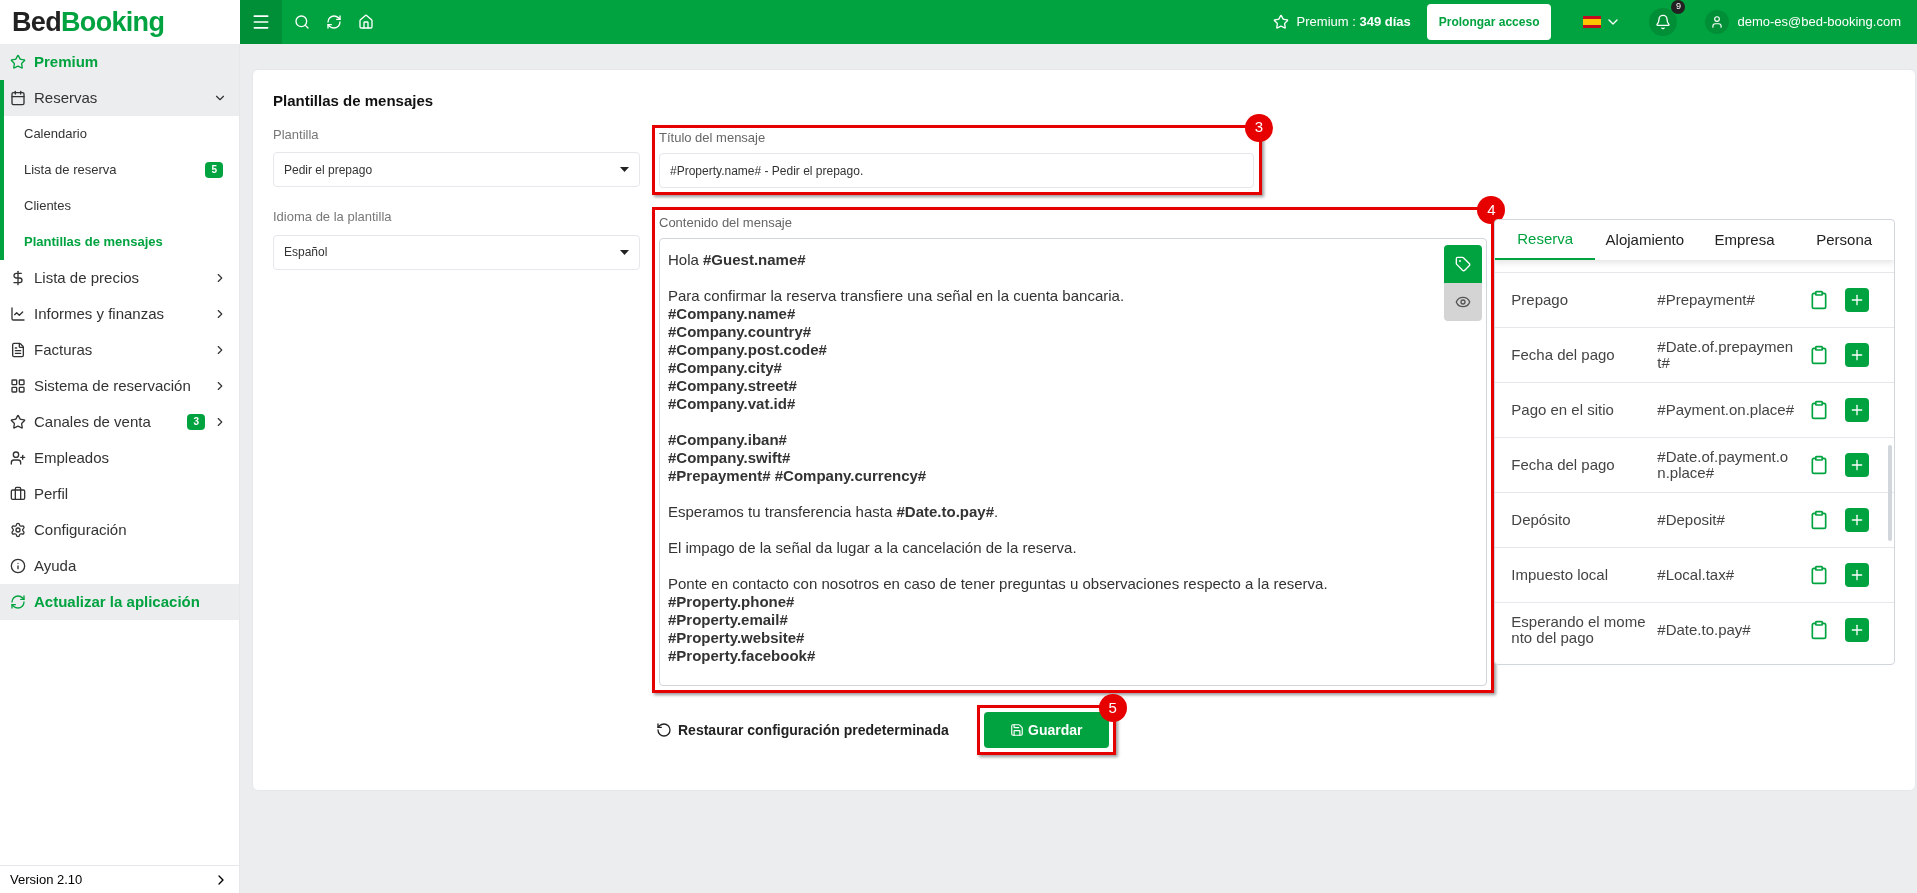 Image resolution: width=1917 pixels, height=893 pixels. I want to click on variable-name: Depósito, so click(1541, 520).